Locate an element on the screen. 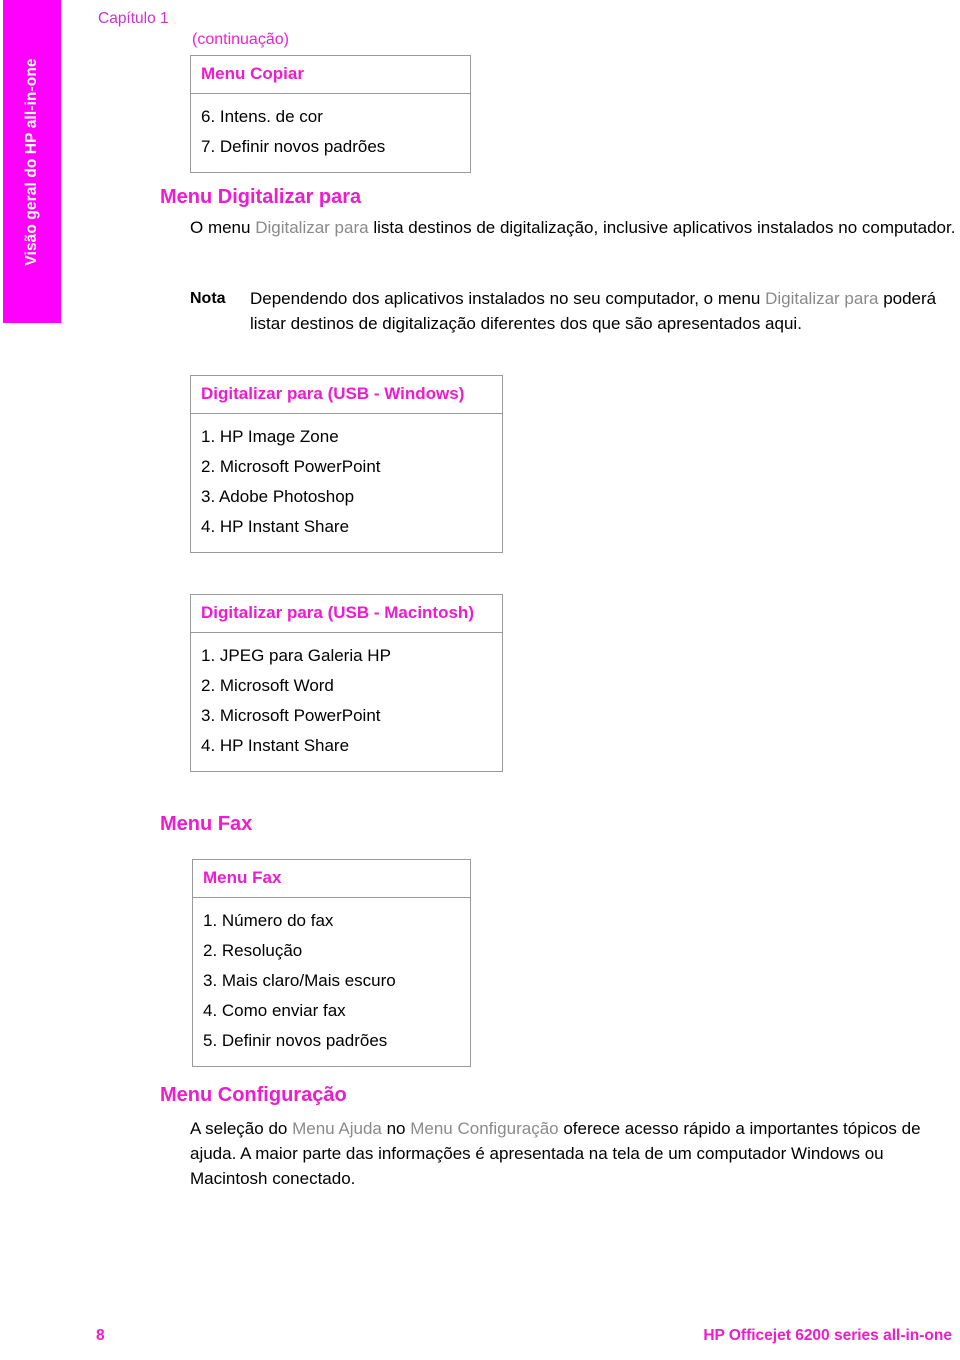 This screenshot has width=960, height=1360. table-row: 2. Microsoft Word is located at coordinates (267, 685).